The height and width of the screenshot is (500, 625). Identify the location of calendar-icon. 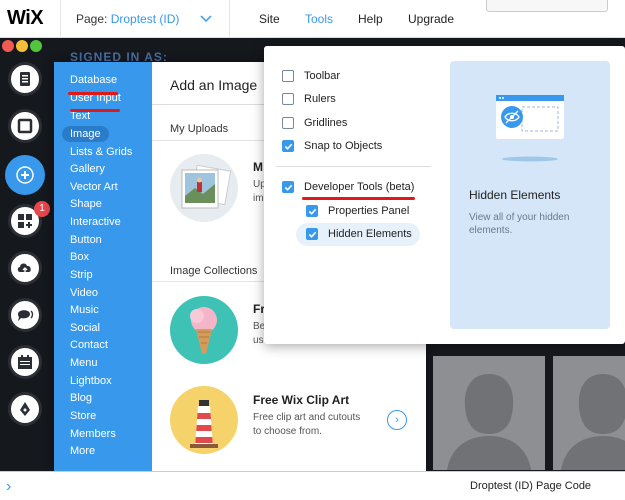
(25, 362).